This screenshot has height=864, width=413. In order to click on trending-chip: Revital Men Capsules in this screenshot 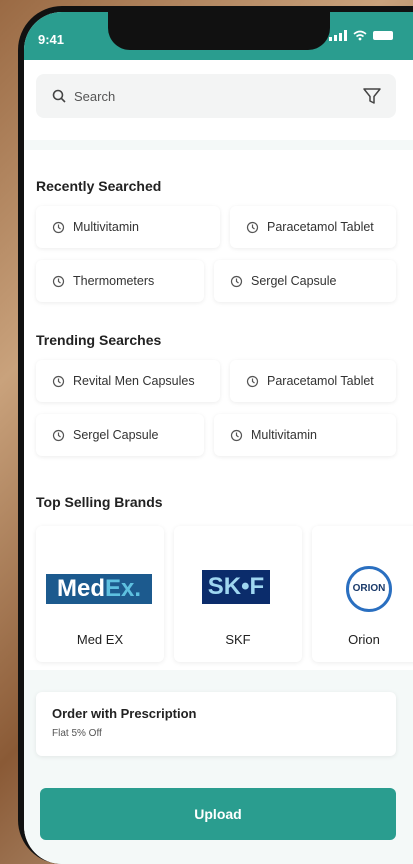, I will do `click(128, 381)`.